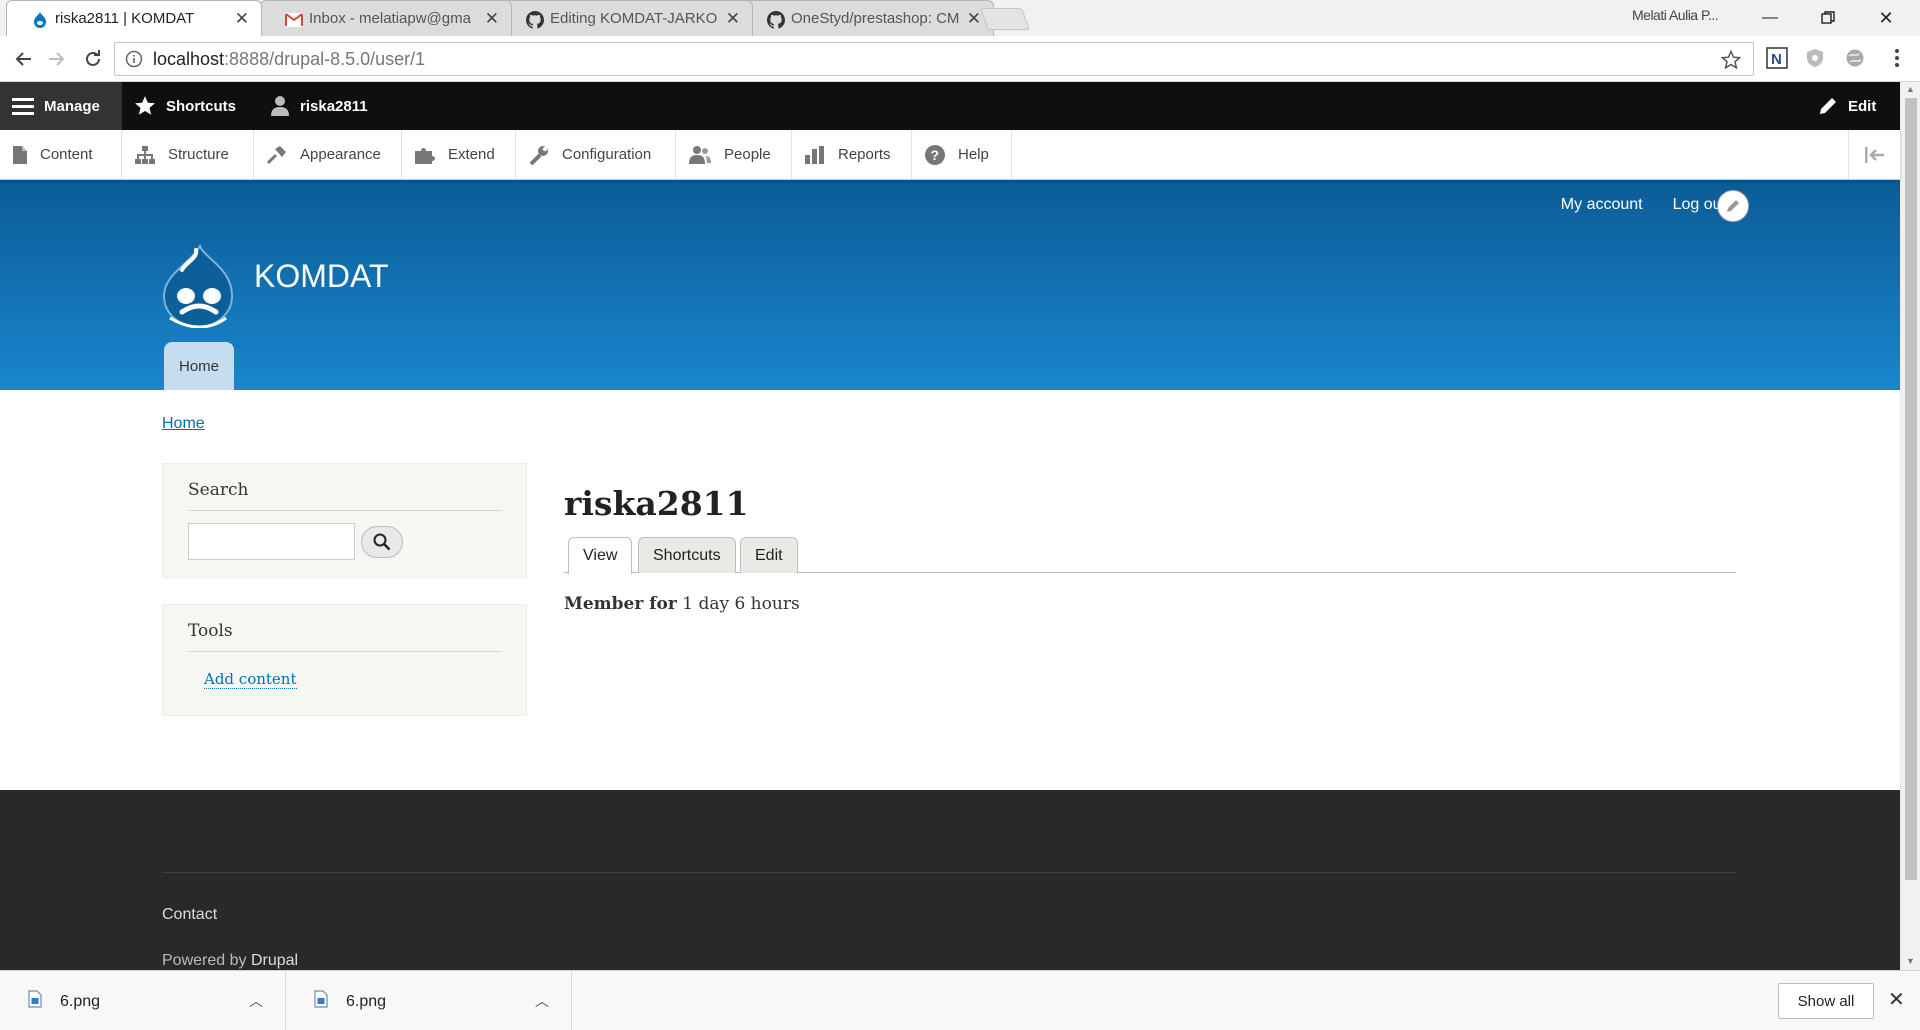  Describe the element at coordinates (471, 154) in the screenshot. I see `tray-label: Extend` at that location.